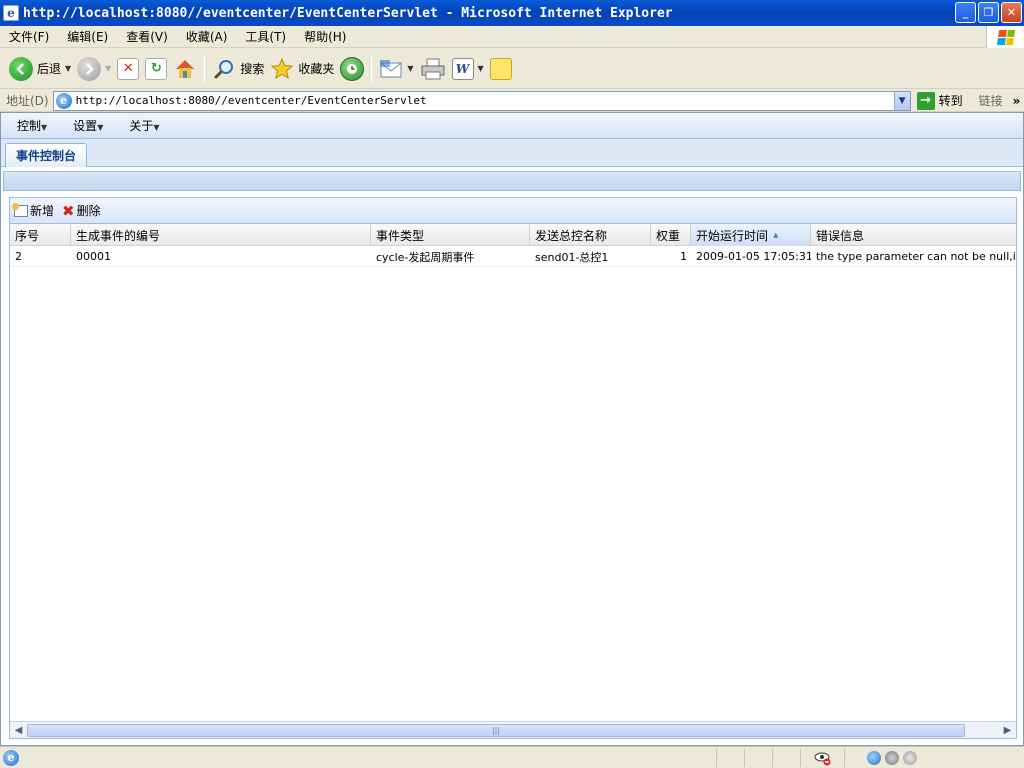 Image resolution: width=1024 pixels, height=768 pixels. I want to click on column-header-weight: 权重, so click(671, 235).